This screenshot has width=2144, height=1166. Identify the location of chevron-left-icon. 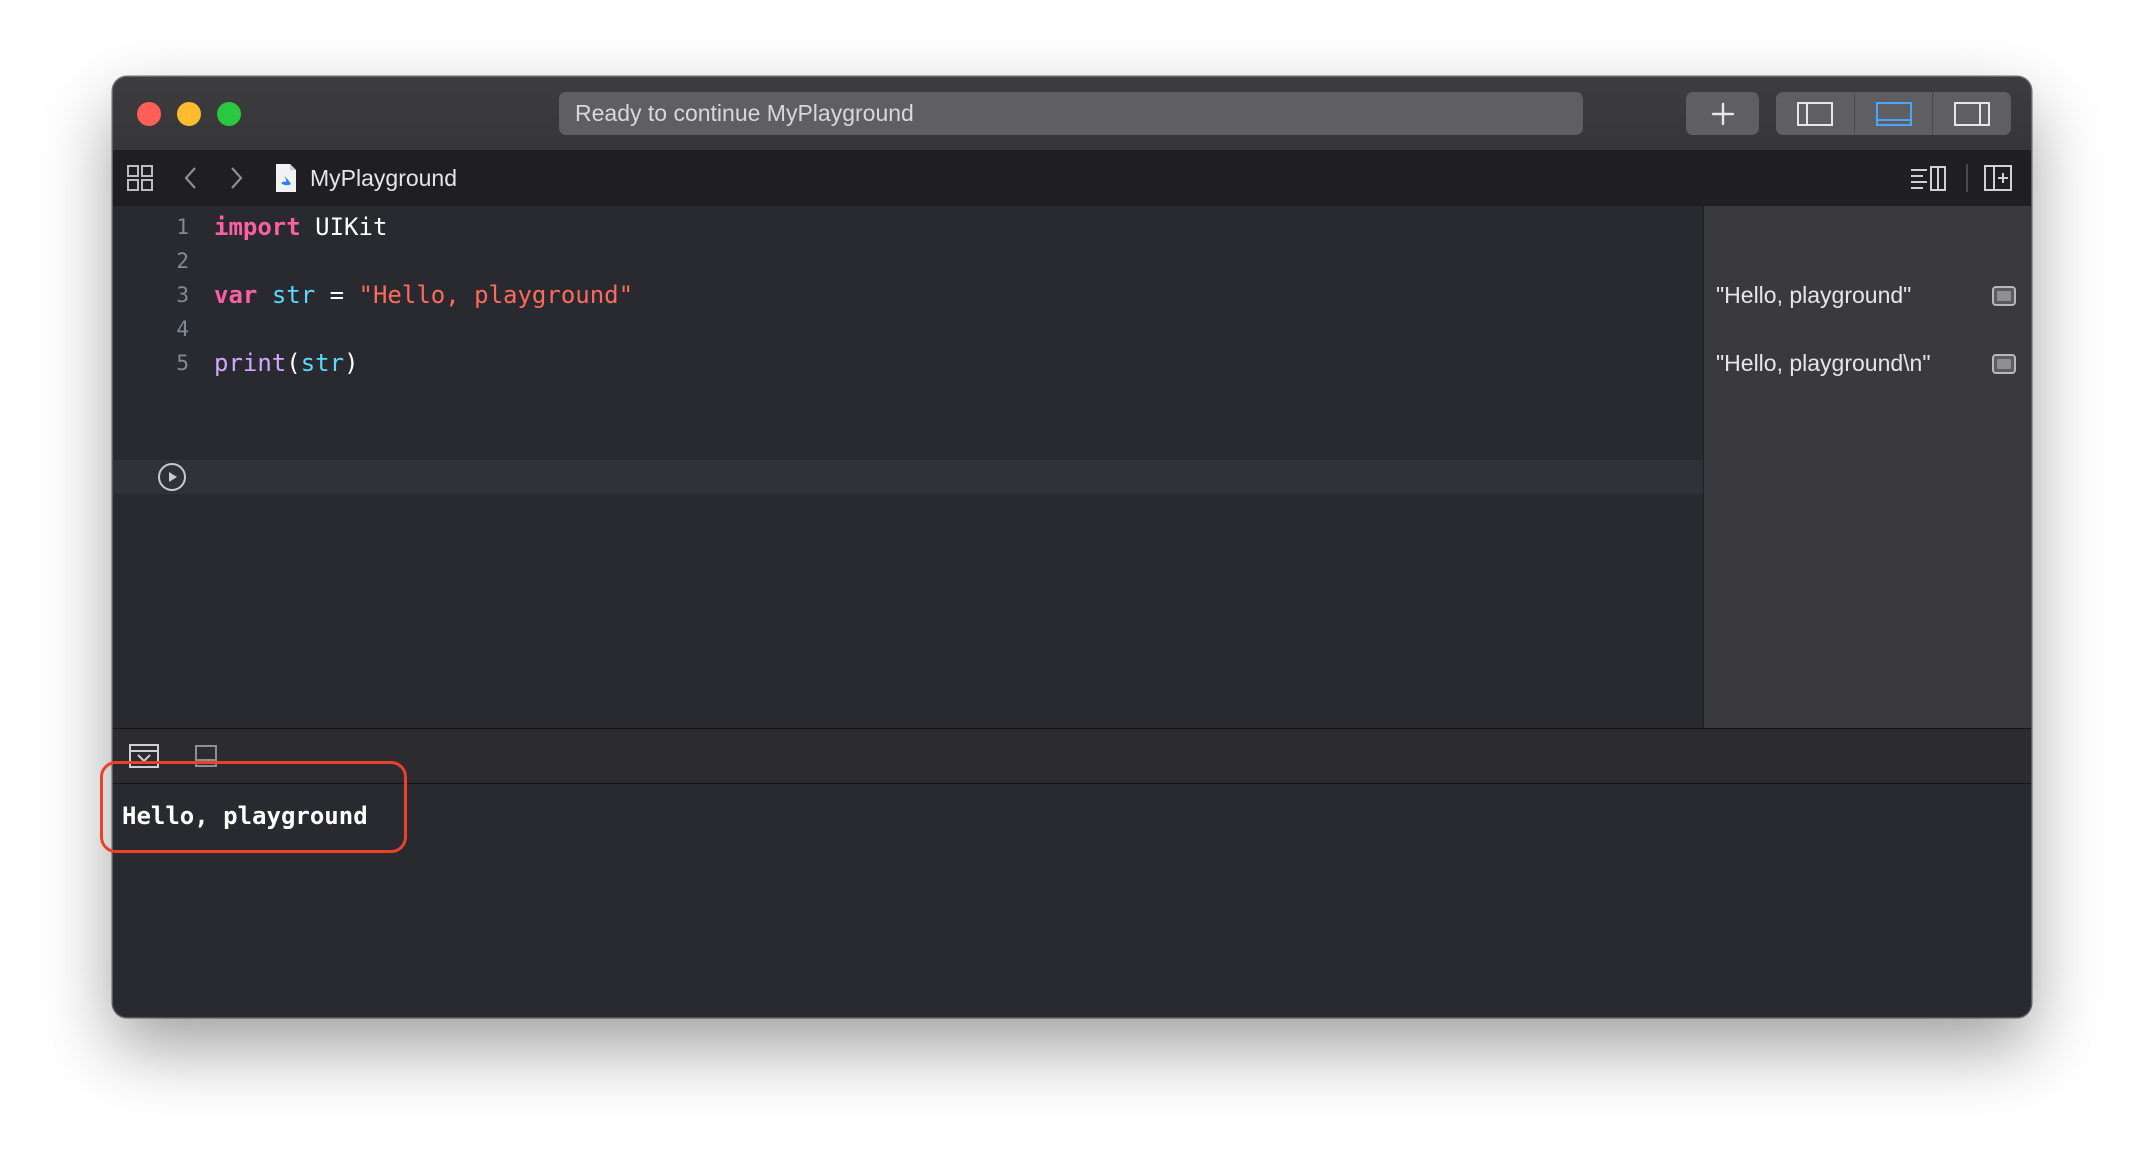
(190, 178).